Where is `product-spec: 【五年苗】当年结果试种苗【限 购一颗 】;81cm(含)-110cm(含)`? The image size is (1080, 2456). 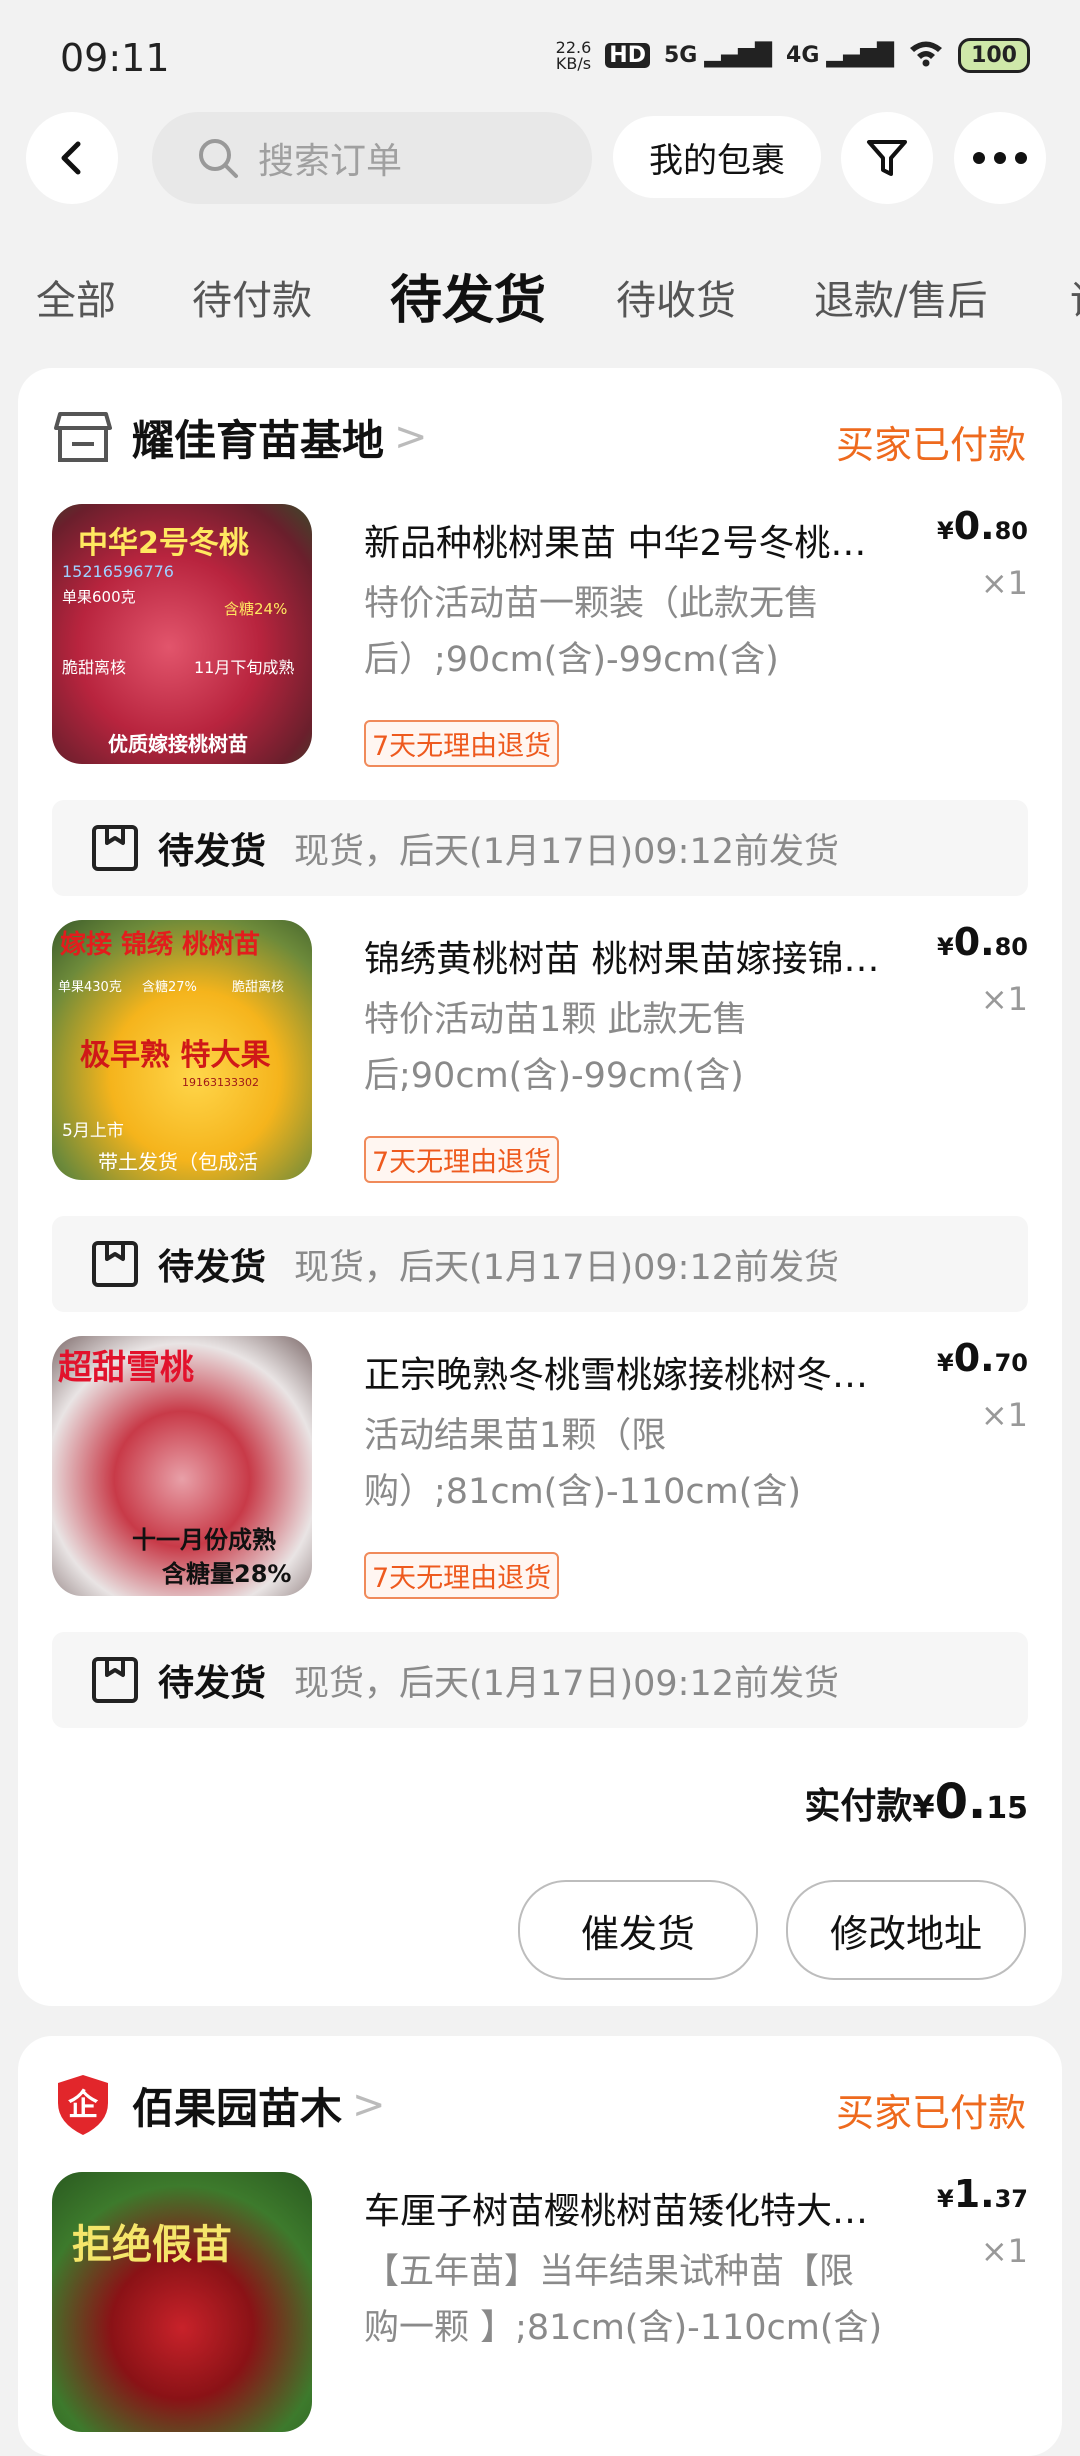
product-spec: 【五年苗】当年结果试种苗【限 购一颗 】;81cm(含)-110cm(含) is located at coordinates (623, 2300).